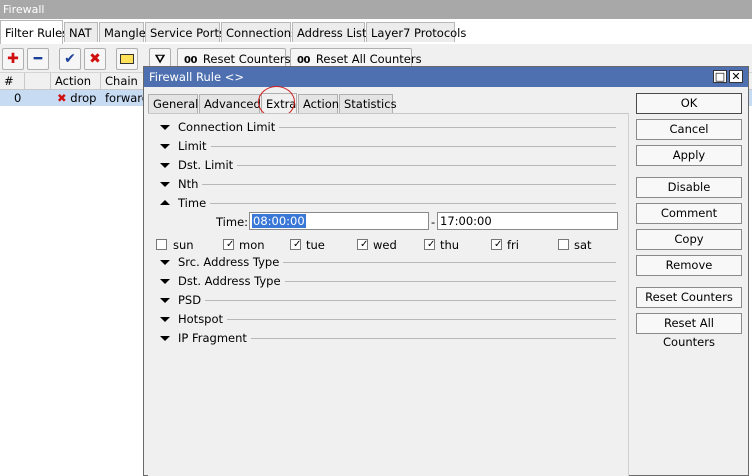 The height and width of the screenshot is (476, 752). What do you see at coordinates (165, 202) in the screenshot?
I see `collapse-arrow-icon` at bounding box center [165, 202].